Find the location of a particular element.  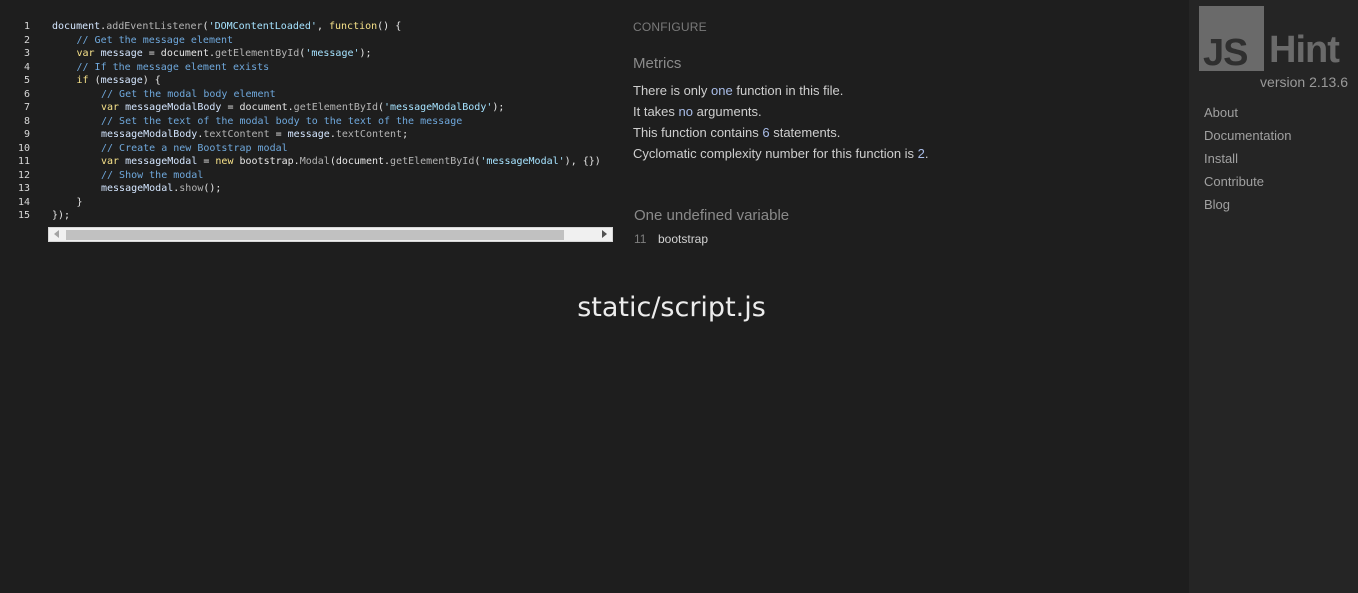

code-line: 4 // If the message element exists is located at coordinates (307, 68).